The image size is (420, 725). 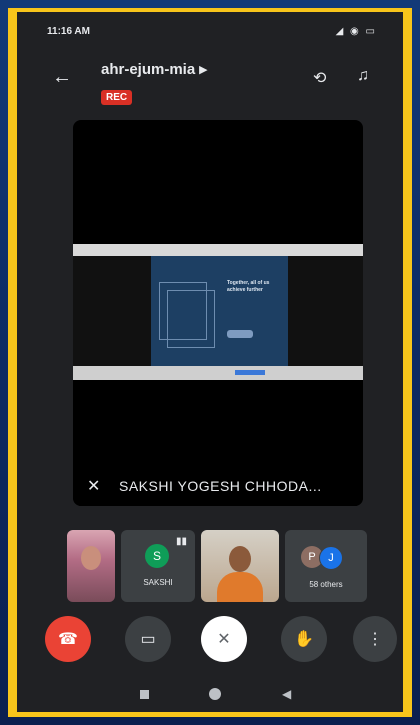 What do you see at coordinates (158, 582) in the screenshot?
I see `participant-label: SAKSHI` at bounding box center [158, 582].